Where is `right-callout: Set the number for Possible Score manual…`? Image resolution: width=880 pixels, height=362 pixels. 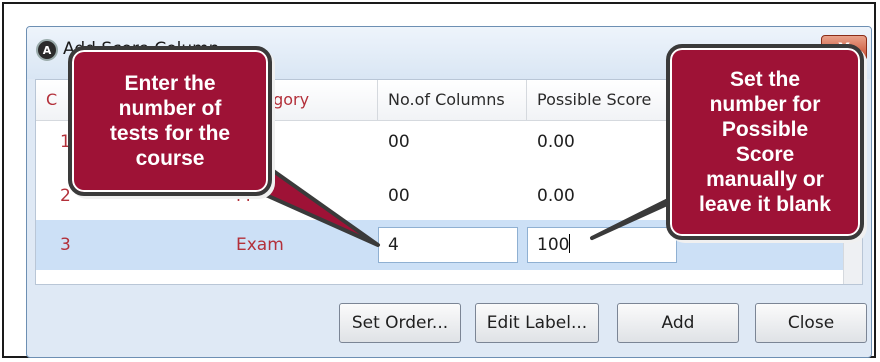 right-callout: Set the number for Possible Score manual… is located at coordinates (765, 142).